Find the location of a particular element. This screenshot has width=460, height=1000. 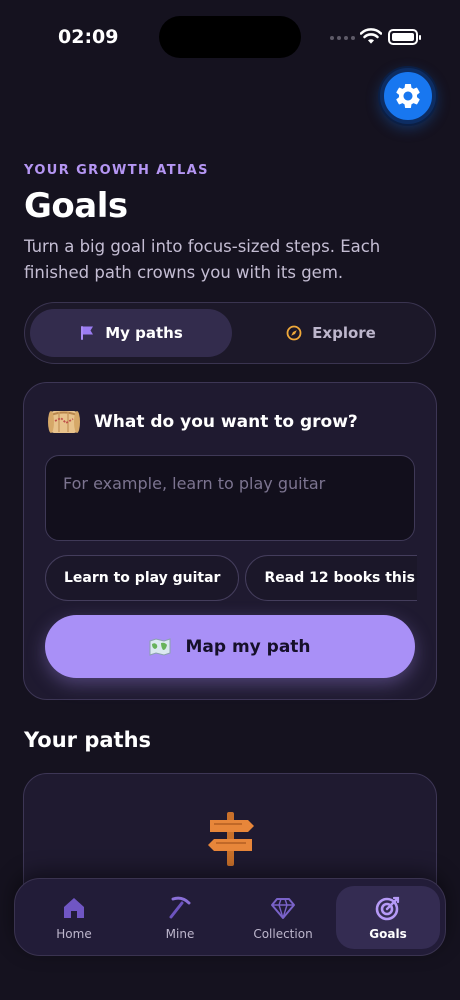

flag-icon is located at coordinates (87, 333).